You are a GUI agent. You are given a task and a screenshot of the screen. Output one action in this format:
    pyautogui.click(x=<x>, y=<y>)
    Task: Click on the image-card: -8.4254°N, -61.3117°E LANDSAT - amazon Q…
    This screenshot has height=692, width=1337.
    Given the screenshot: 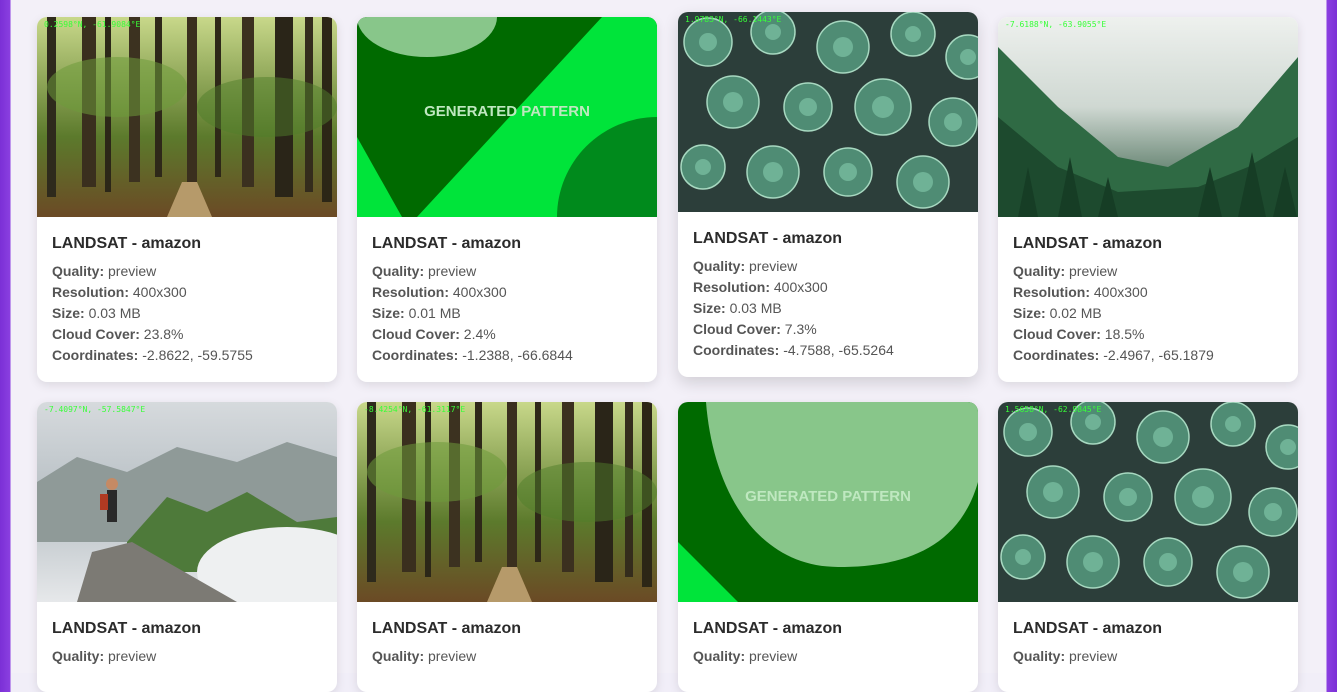 What is the action you would take?
    pyautogui.click(x=507, y=547)
    